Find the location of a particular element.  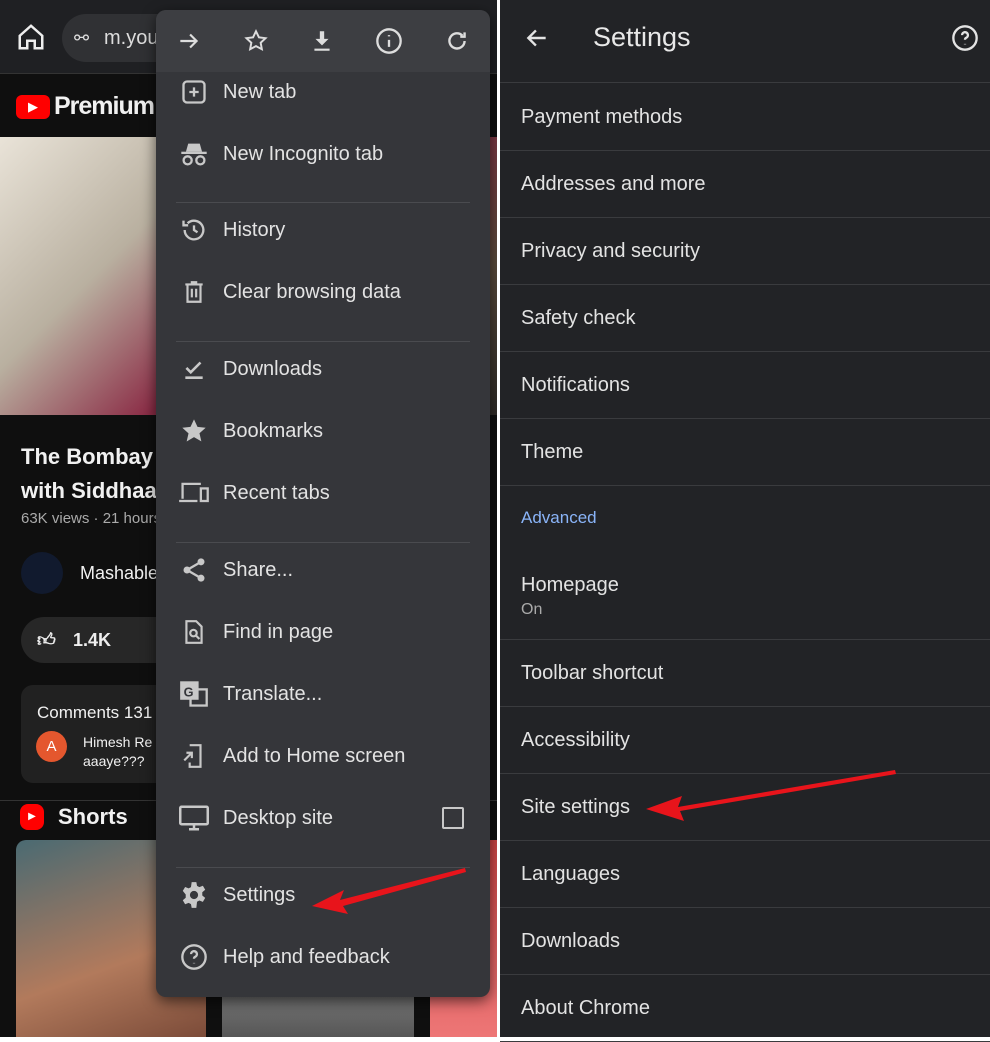

shorts-header: ▶ Shorts is located at coordinates (74, 817).